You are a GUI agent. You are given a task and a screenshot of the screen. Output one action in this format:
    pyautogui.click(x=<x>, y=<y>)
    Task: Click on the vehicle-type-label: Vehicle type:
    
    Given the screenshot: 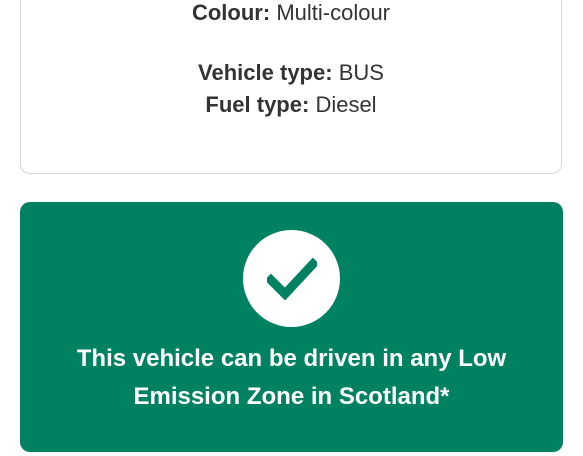 What is the action you would take?
    pyautogui.click(x=265, y=72)
    